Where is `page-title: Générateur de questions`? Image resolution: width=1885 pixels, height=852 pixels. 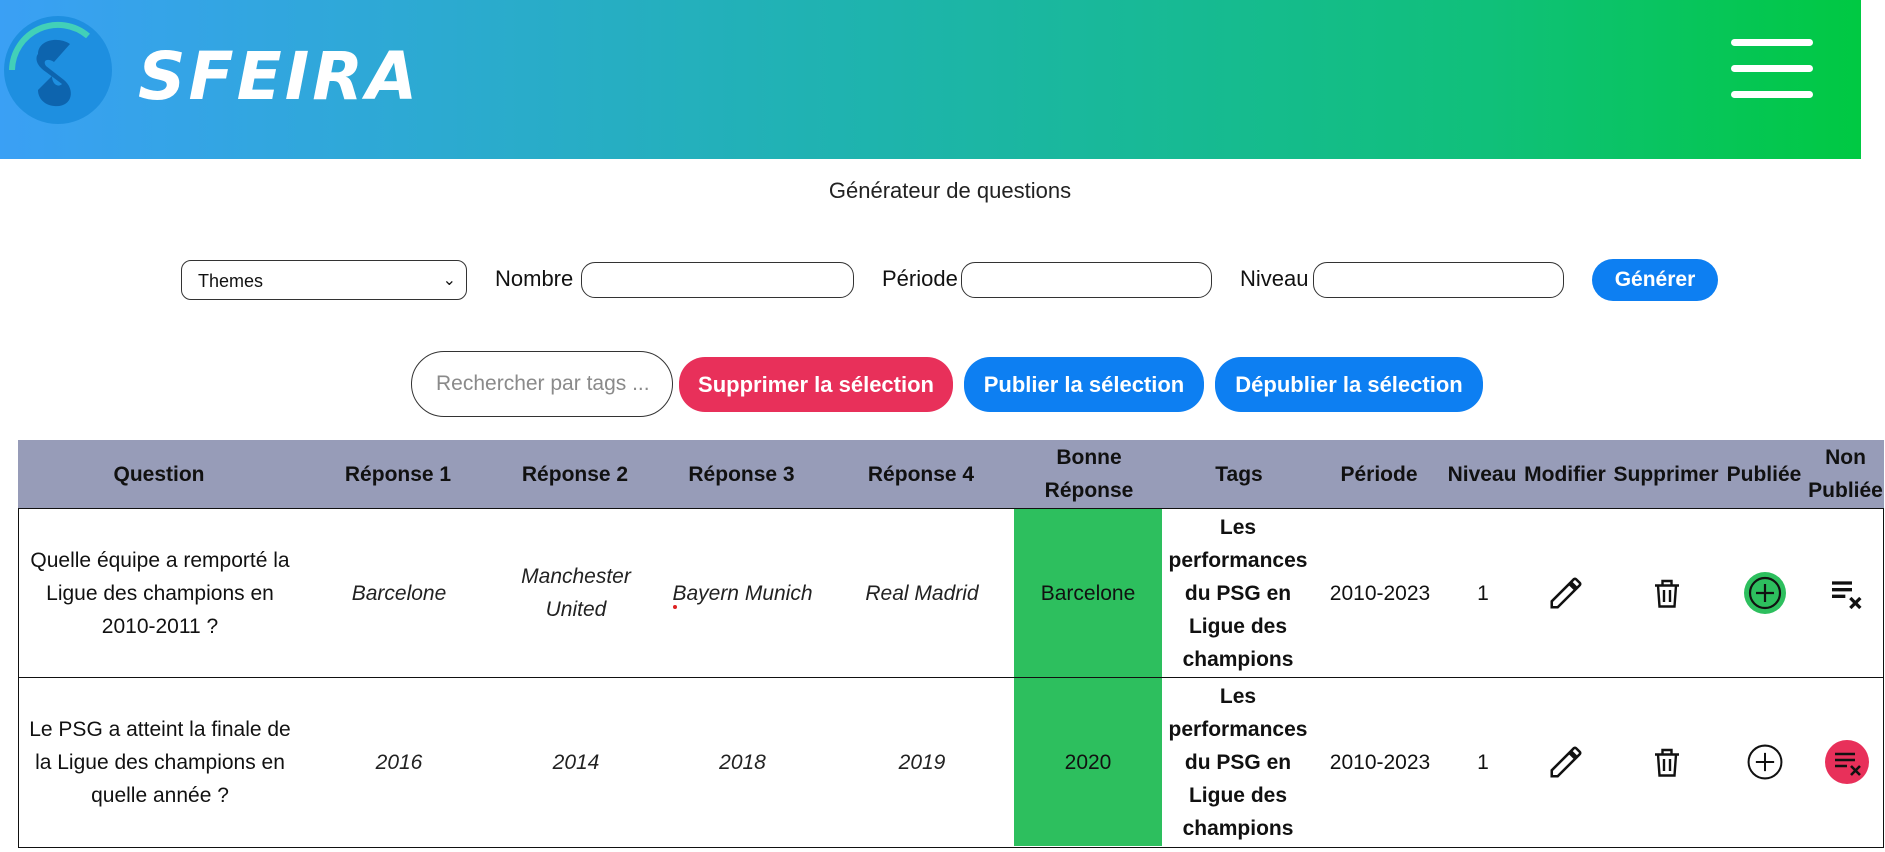 page-title: Générateur de questions is located at coordinates (950, 190).